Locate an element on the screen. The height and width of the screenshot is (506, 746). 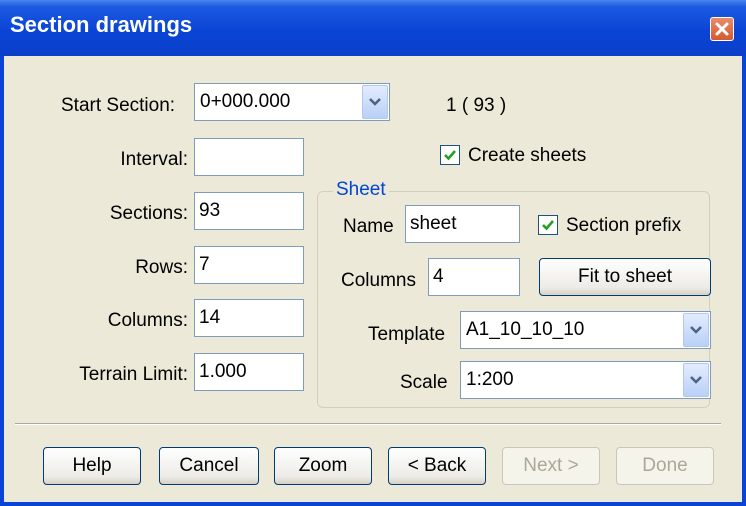
scale-value: 1:200 is located at coordinates (490, 379).